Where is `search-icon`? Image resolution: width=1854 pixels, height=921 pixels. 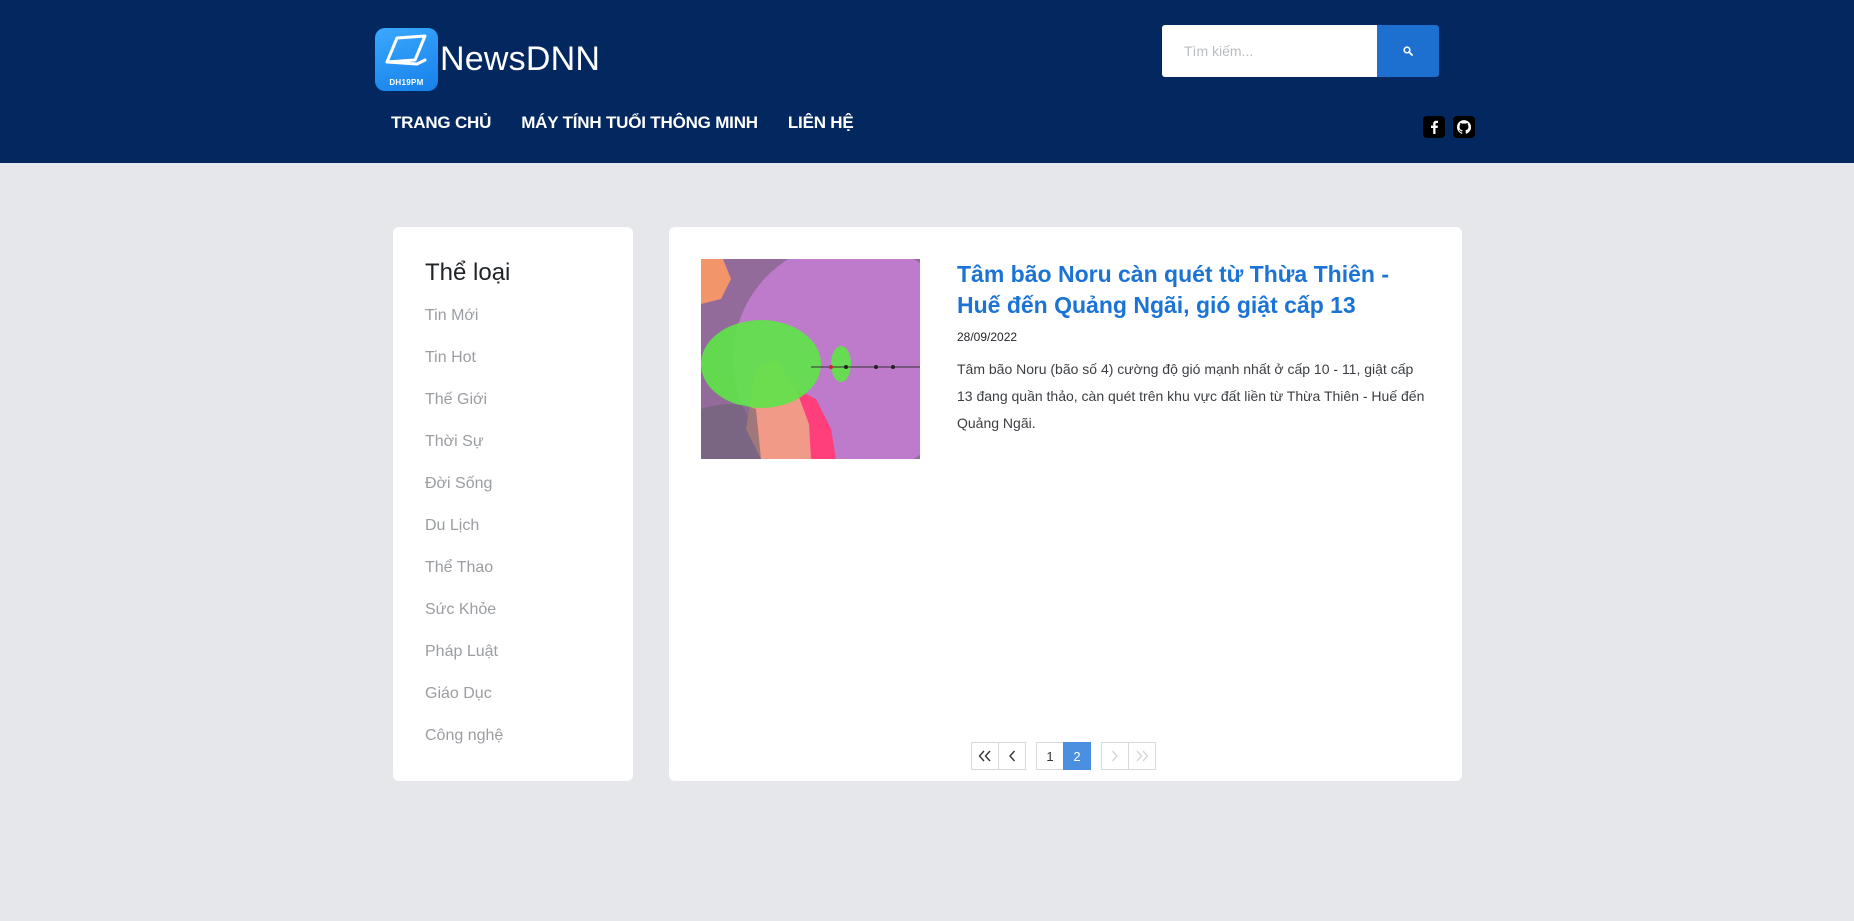 search-icon is located at coordinates (1408, 51).